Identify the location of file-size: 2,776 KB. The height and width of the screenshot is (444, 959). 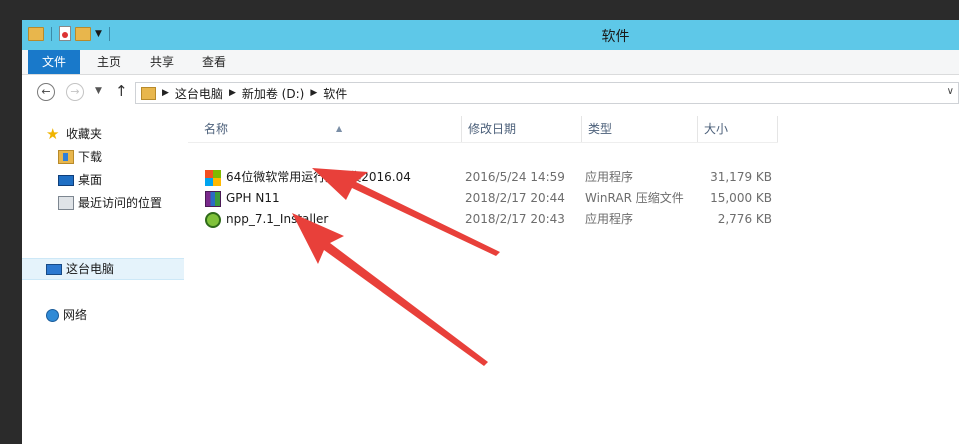
(744, 219).